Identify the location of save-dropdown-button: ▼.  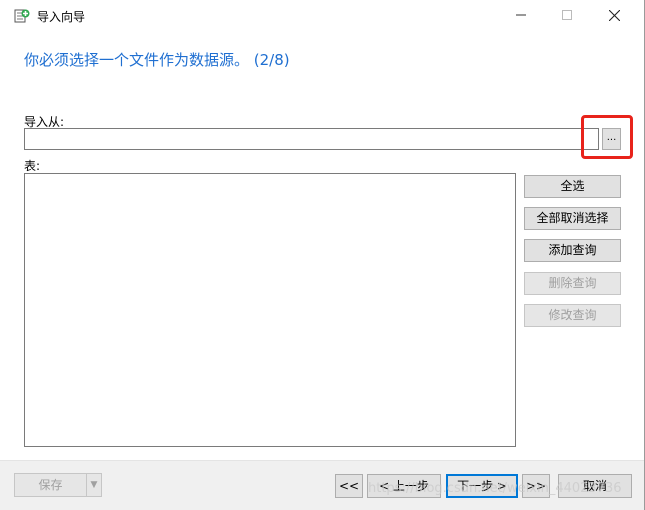
(94, 485).